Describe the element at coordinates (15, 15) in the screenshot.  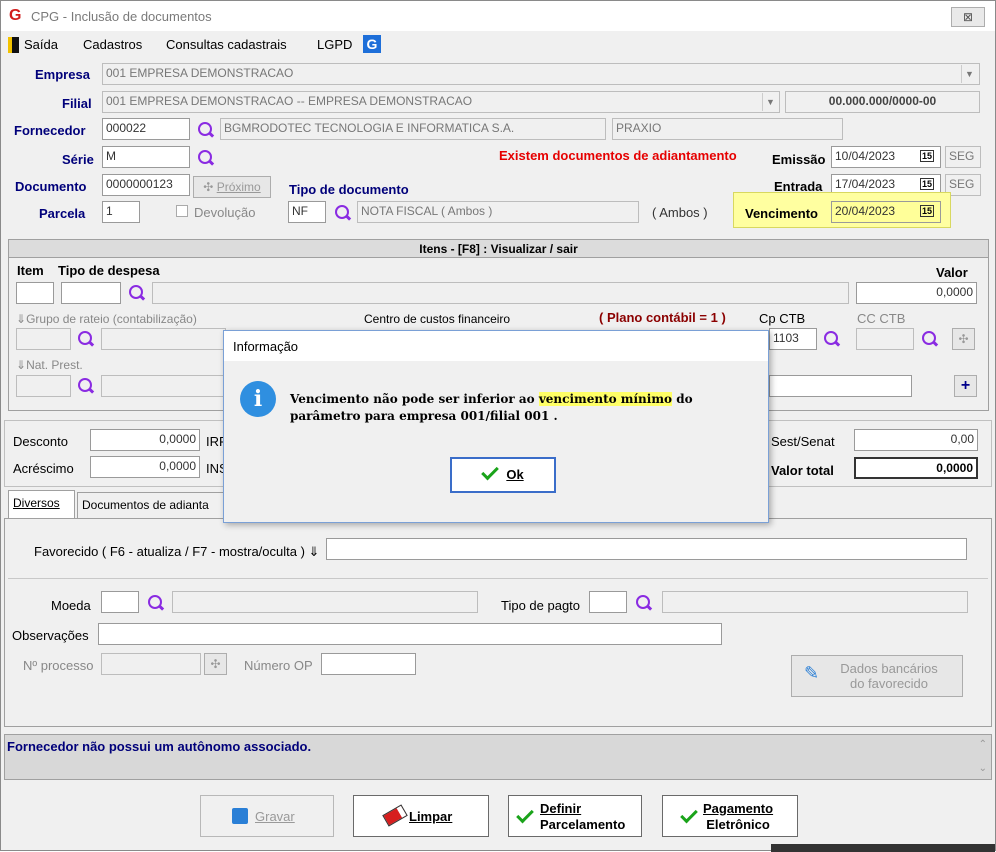
I see `app-logo-icon: G` at that location.